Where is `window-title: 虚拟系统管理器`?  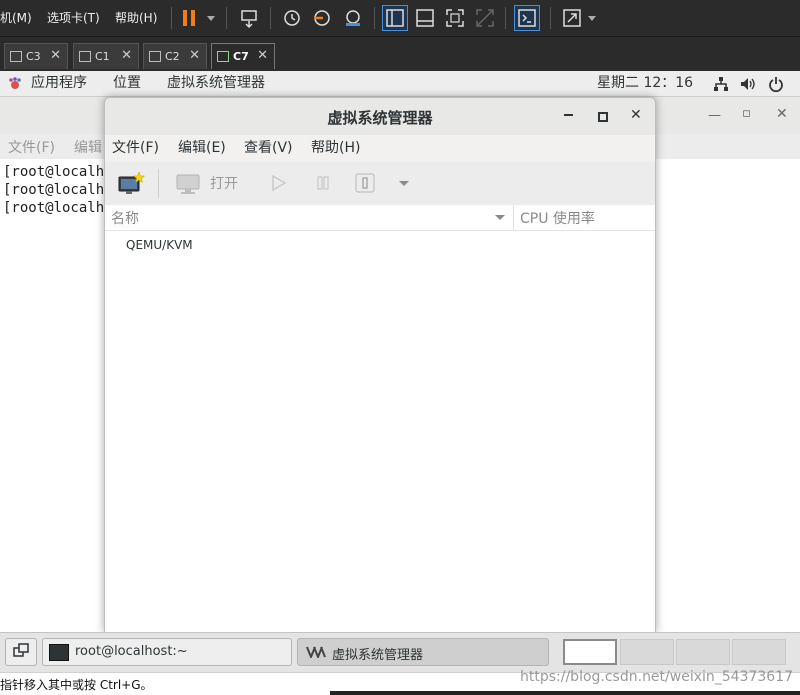 window-title: 虚拟系统管理器 is located at coordinates (380, 118).